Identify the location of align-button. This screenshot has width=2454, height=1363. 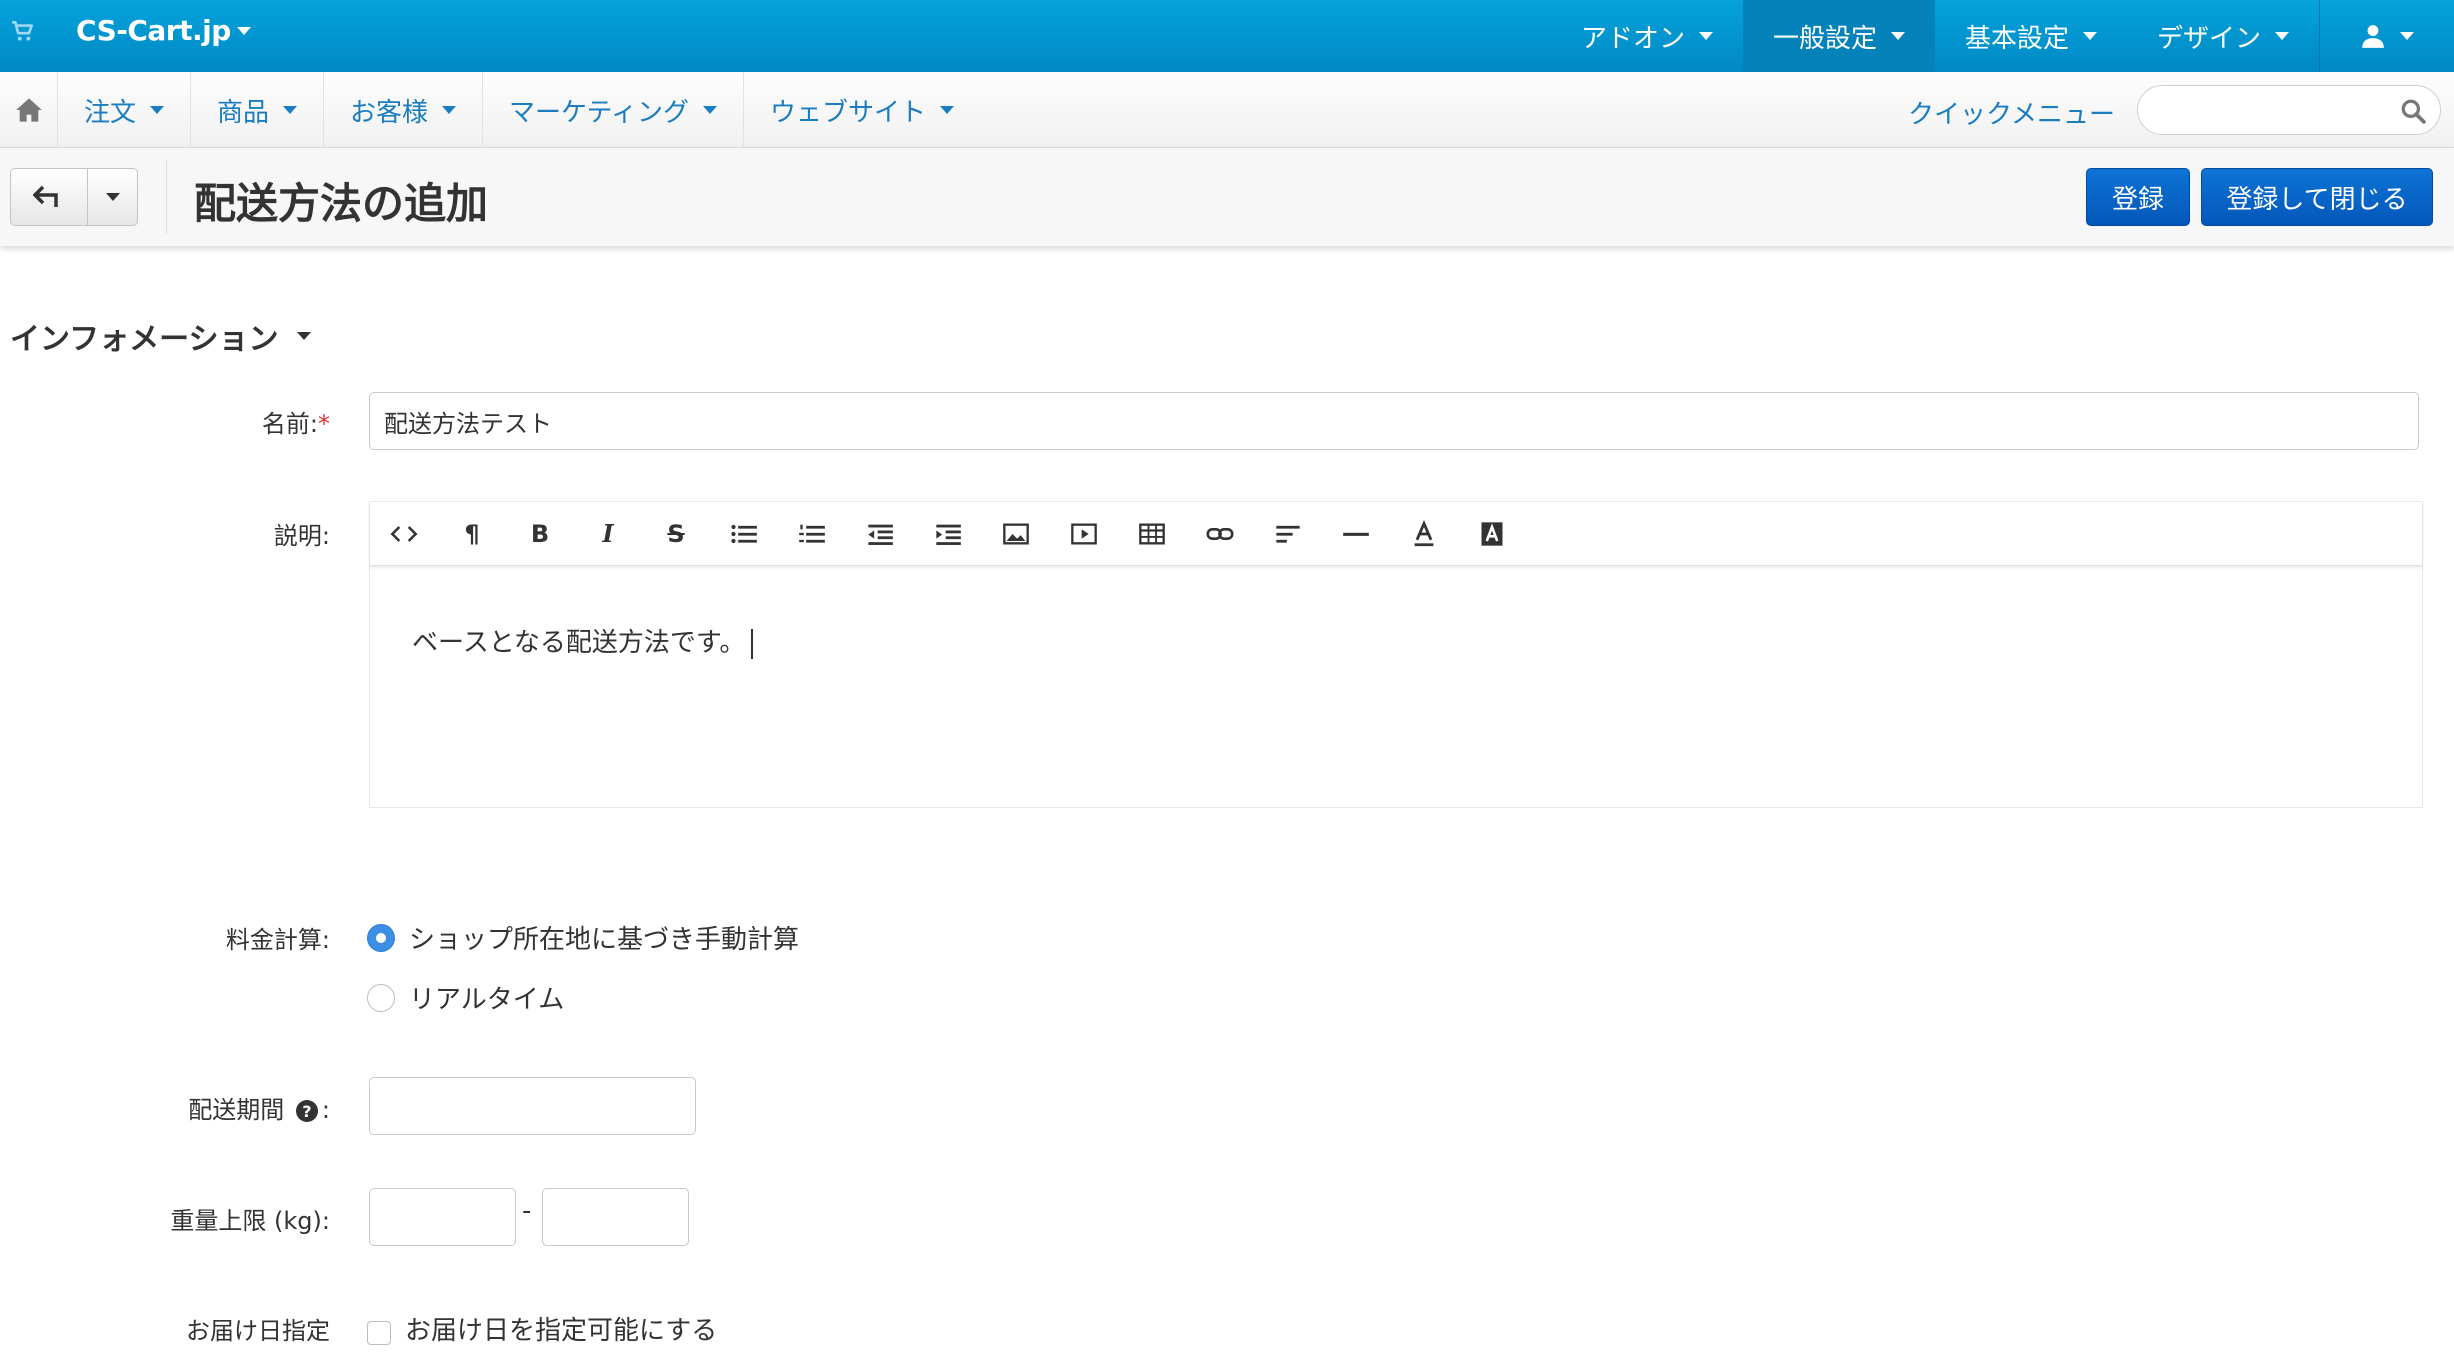
(1288, 534).